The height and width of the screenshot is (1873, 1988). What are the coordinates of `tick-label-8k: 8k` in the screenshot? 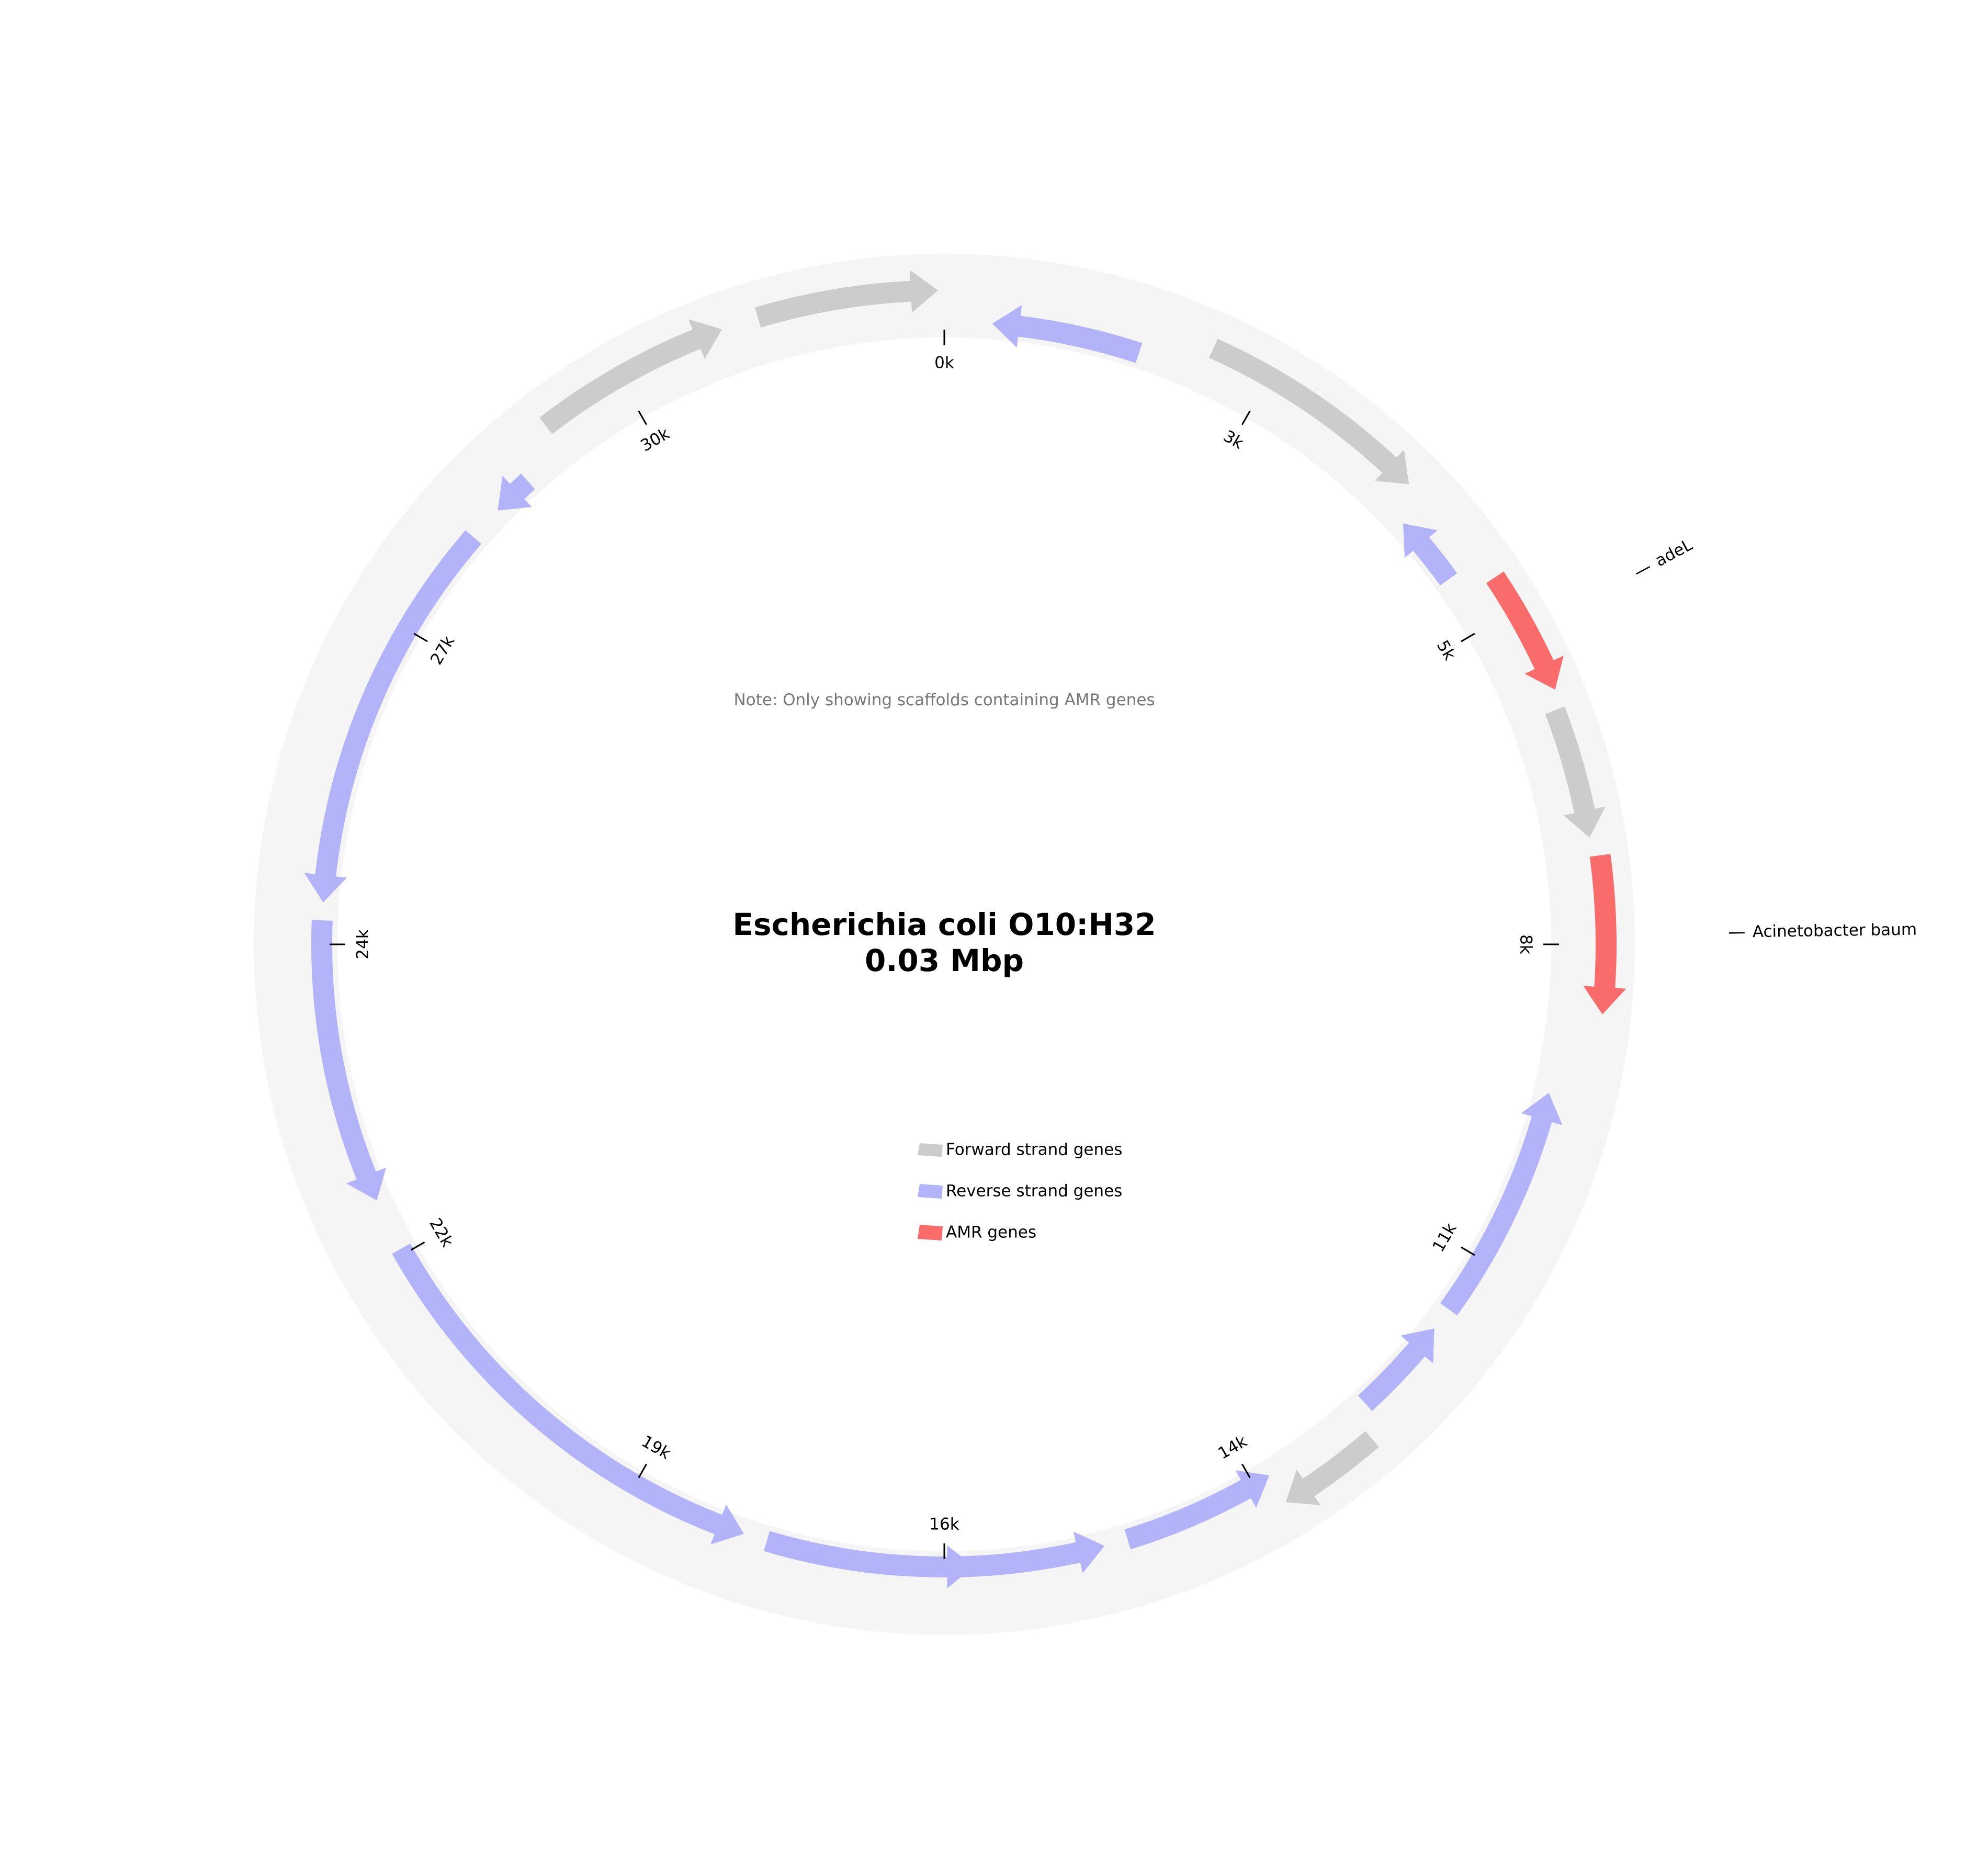 It's located at (1526, 944).